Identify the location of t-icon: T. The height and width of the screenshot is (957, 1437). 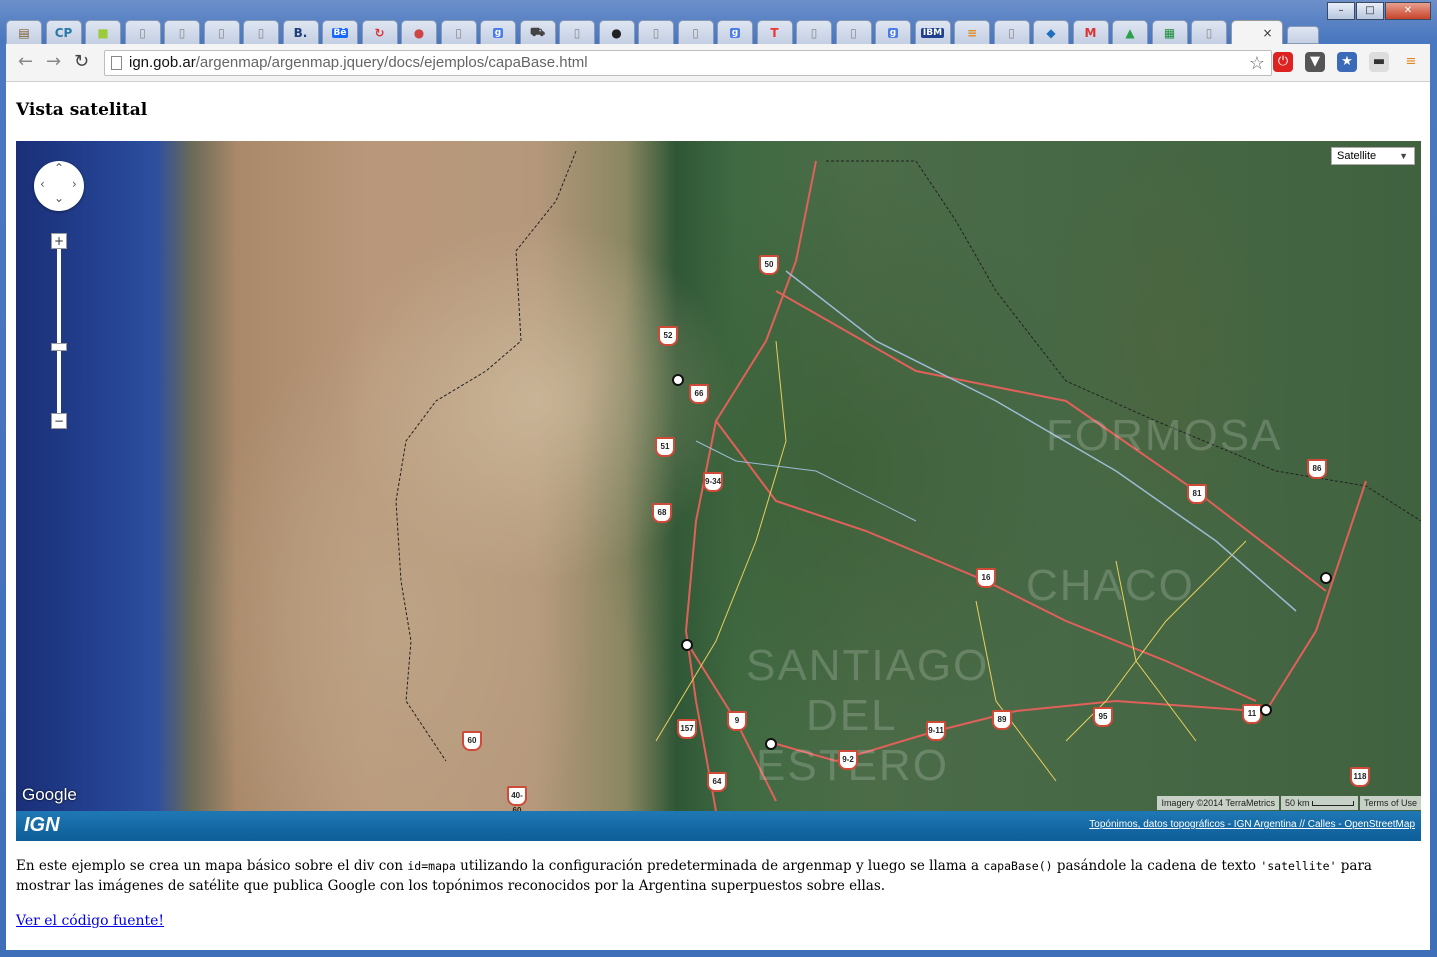
(774, 32).